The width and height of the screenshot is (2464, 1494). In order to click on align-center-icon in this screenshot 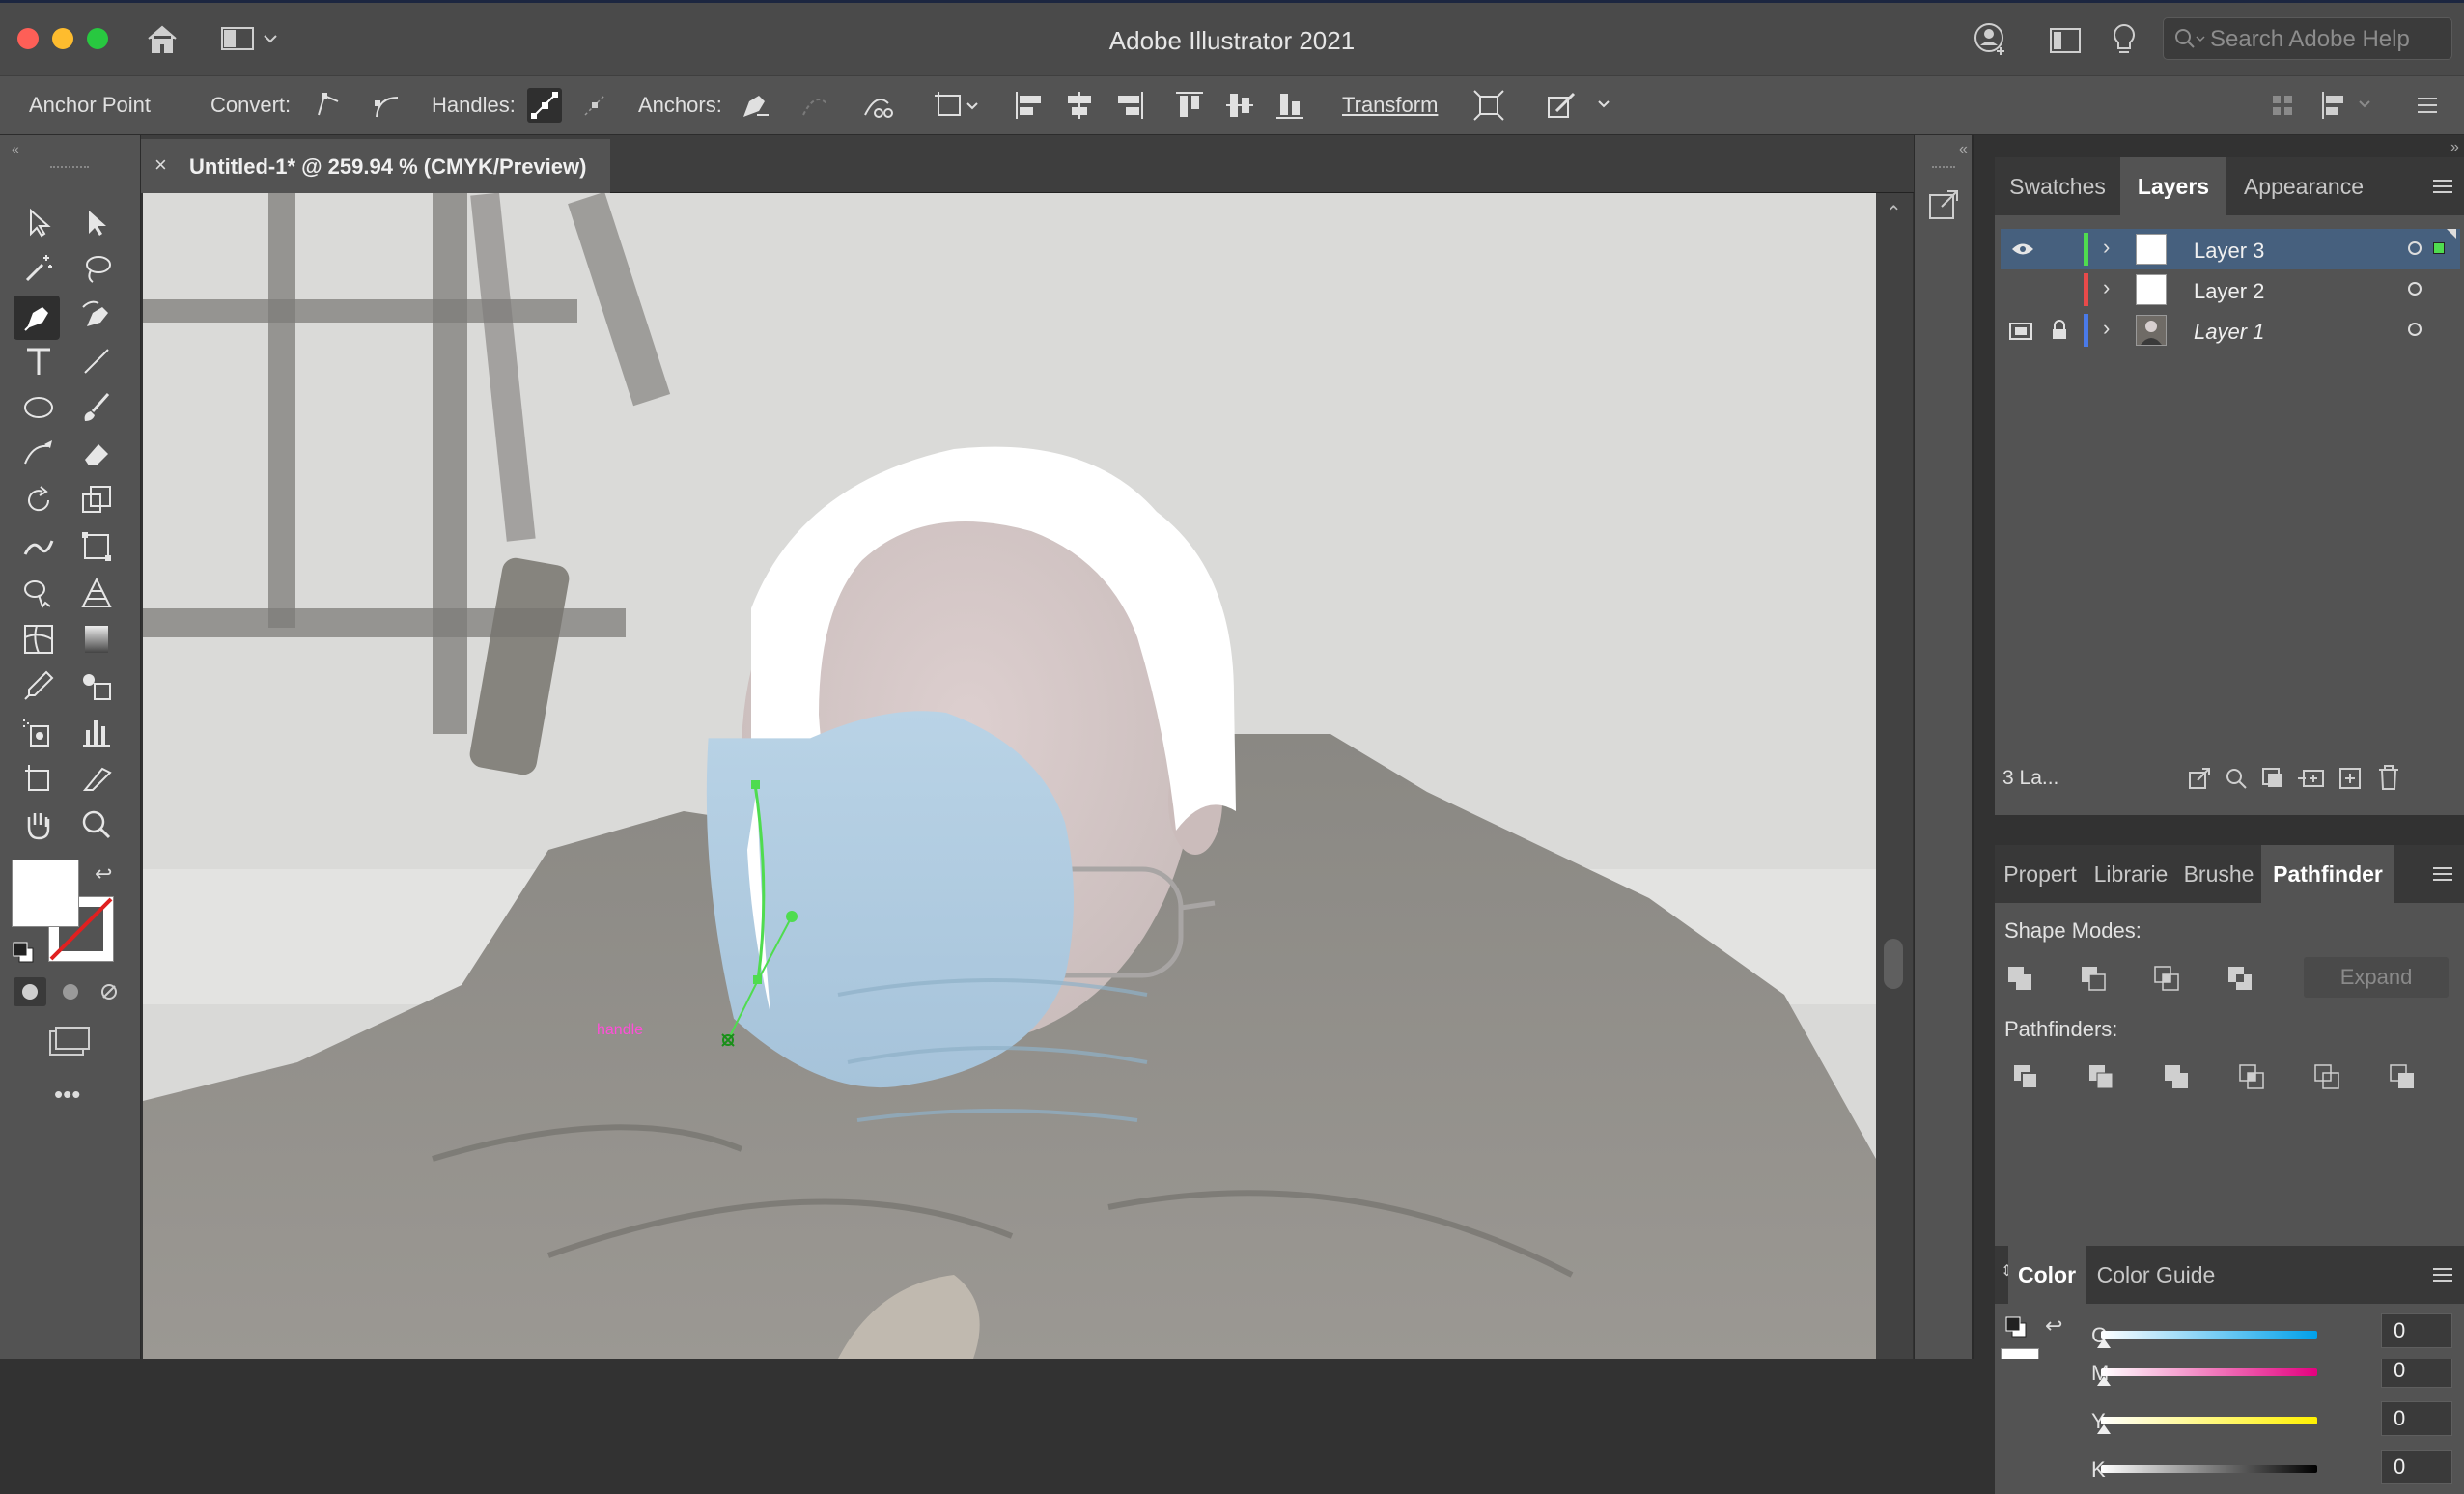, I will do `click(1080, 105)`.